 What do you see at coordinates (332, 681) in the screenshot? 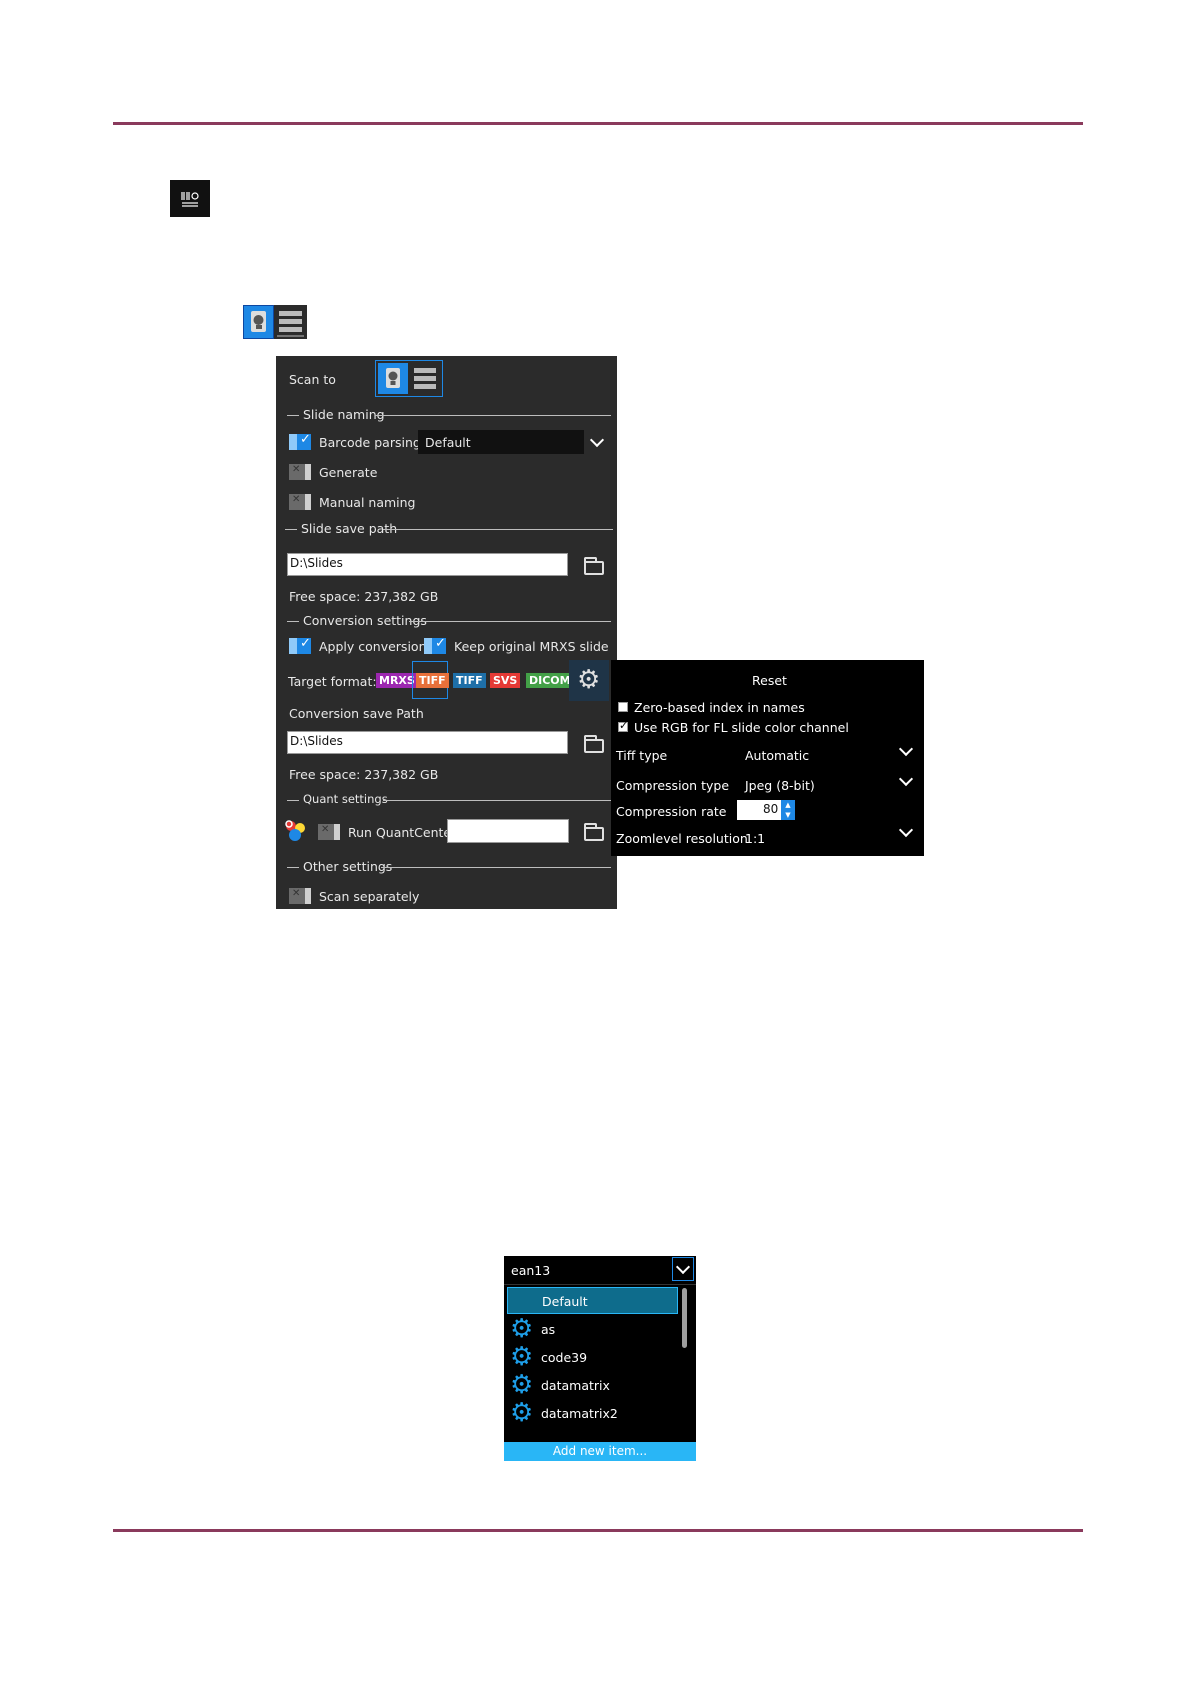
I see `target-format-label: Target format:` at bounding box center [332, 681].